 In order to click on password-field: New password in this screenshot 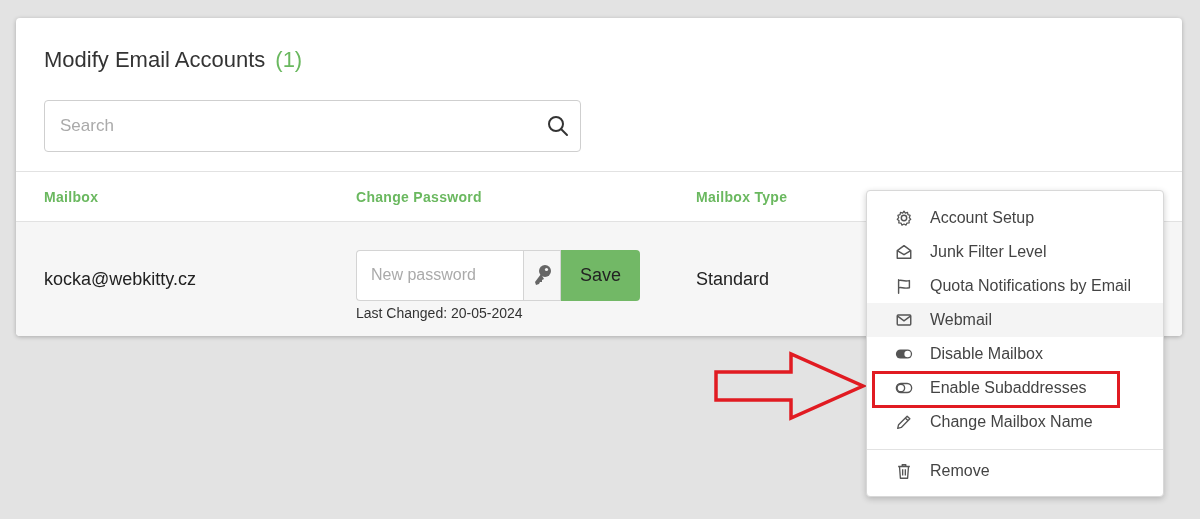, I will do `click(439, 275)`.